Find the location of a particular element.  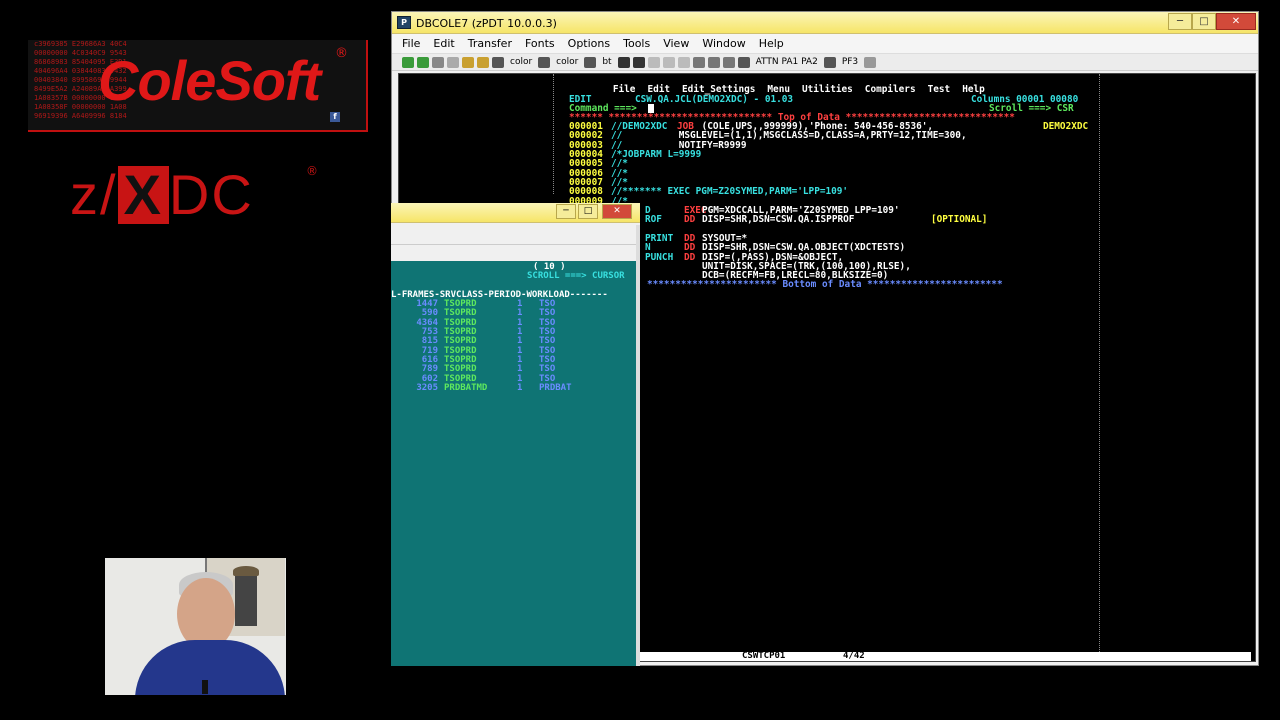

dd-name: ROF is located at coordinates (653, 220).